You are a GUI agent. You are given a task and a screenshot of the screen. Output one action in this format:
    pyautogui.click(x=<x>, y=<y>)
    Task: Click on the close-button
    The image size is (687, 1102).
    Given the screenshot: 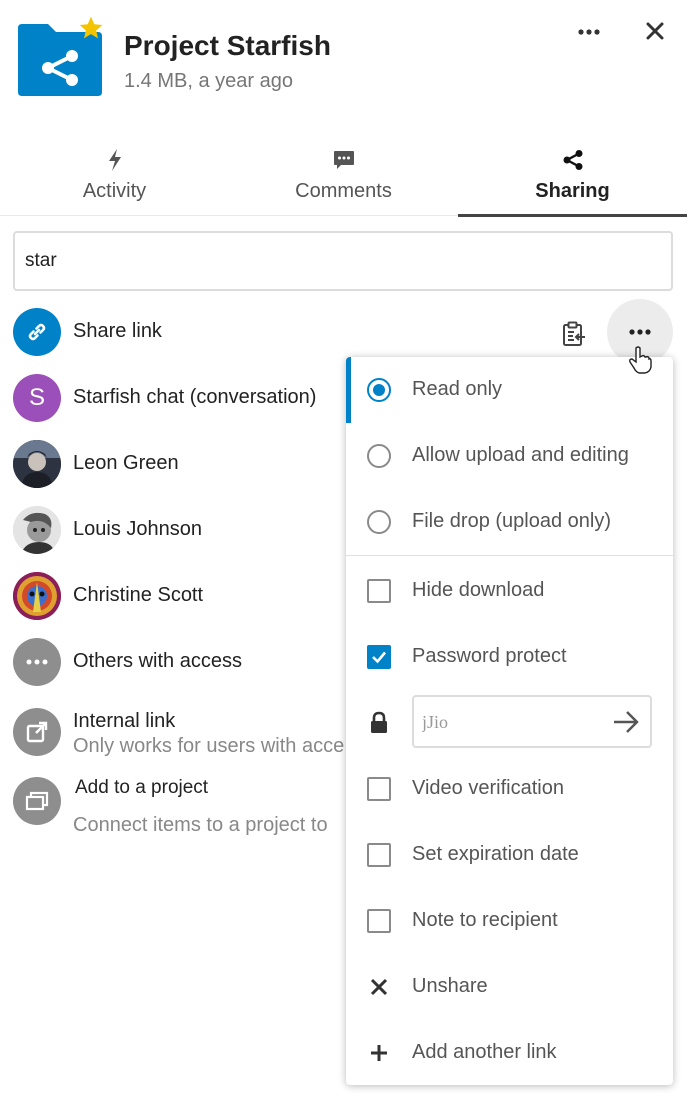 What is the action you would take?
    pyautogui.click(x=655, y=31)
    